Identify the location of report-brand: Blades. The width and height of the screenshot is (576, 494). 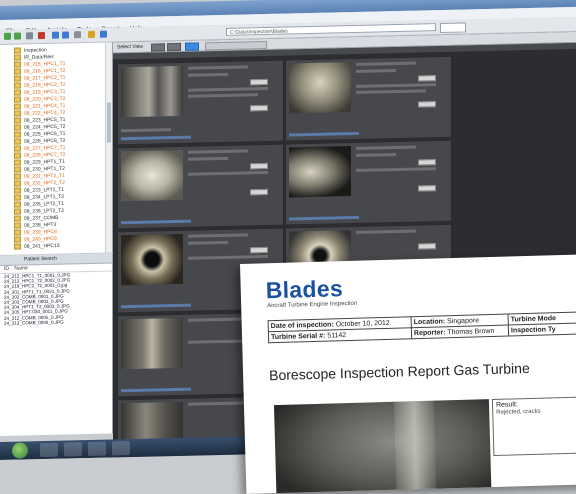
(304, 289).